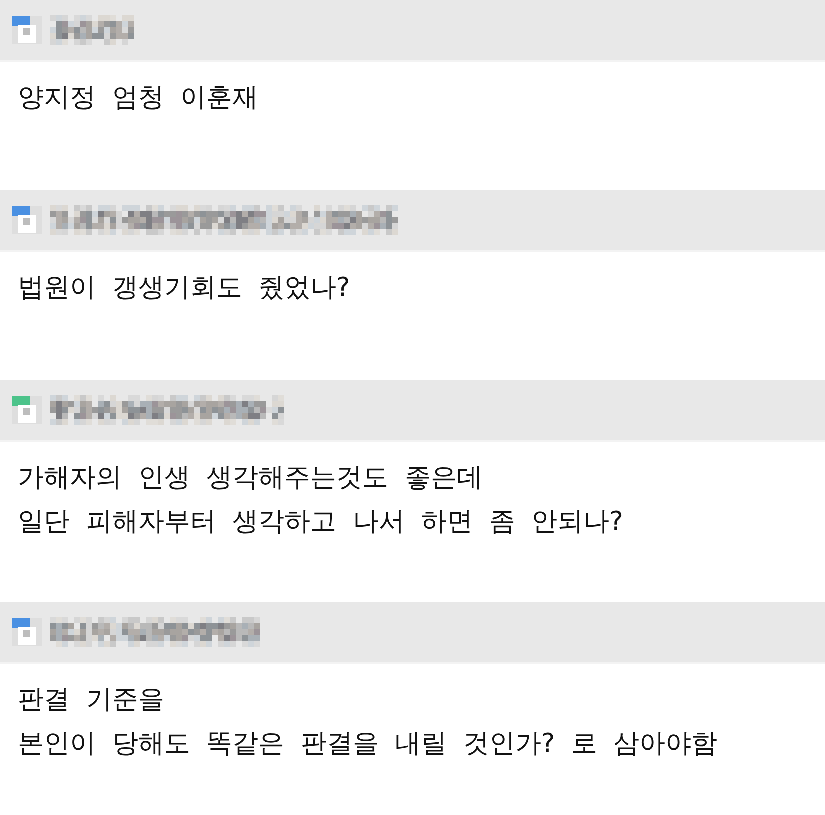 The width and height of the screenshot is (825, 815). What do you see at coordinates (139, 98) in the screenshot?
I see `comment-text: 양지정 엄청 이훈재` at bounding box center [139, 98].